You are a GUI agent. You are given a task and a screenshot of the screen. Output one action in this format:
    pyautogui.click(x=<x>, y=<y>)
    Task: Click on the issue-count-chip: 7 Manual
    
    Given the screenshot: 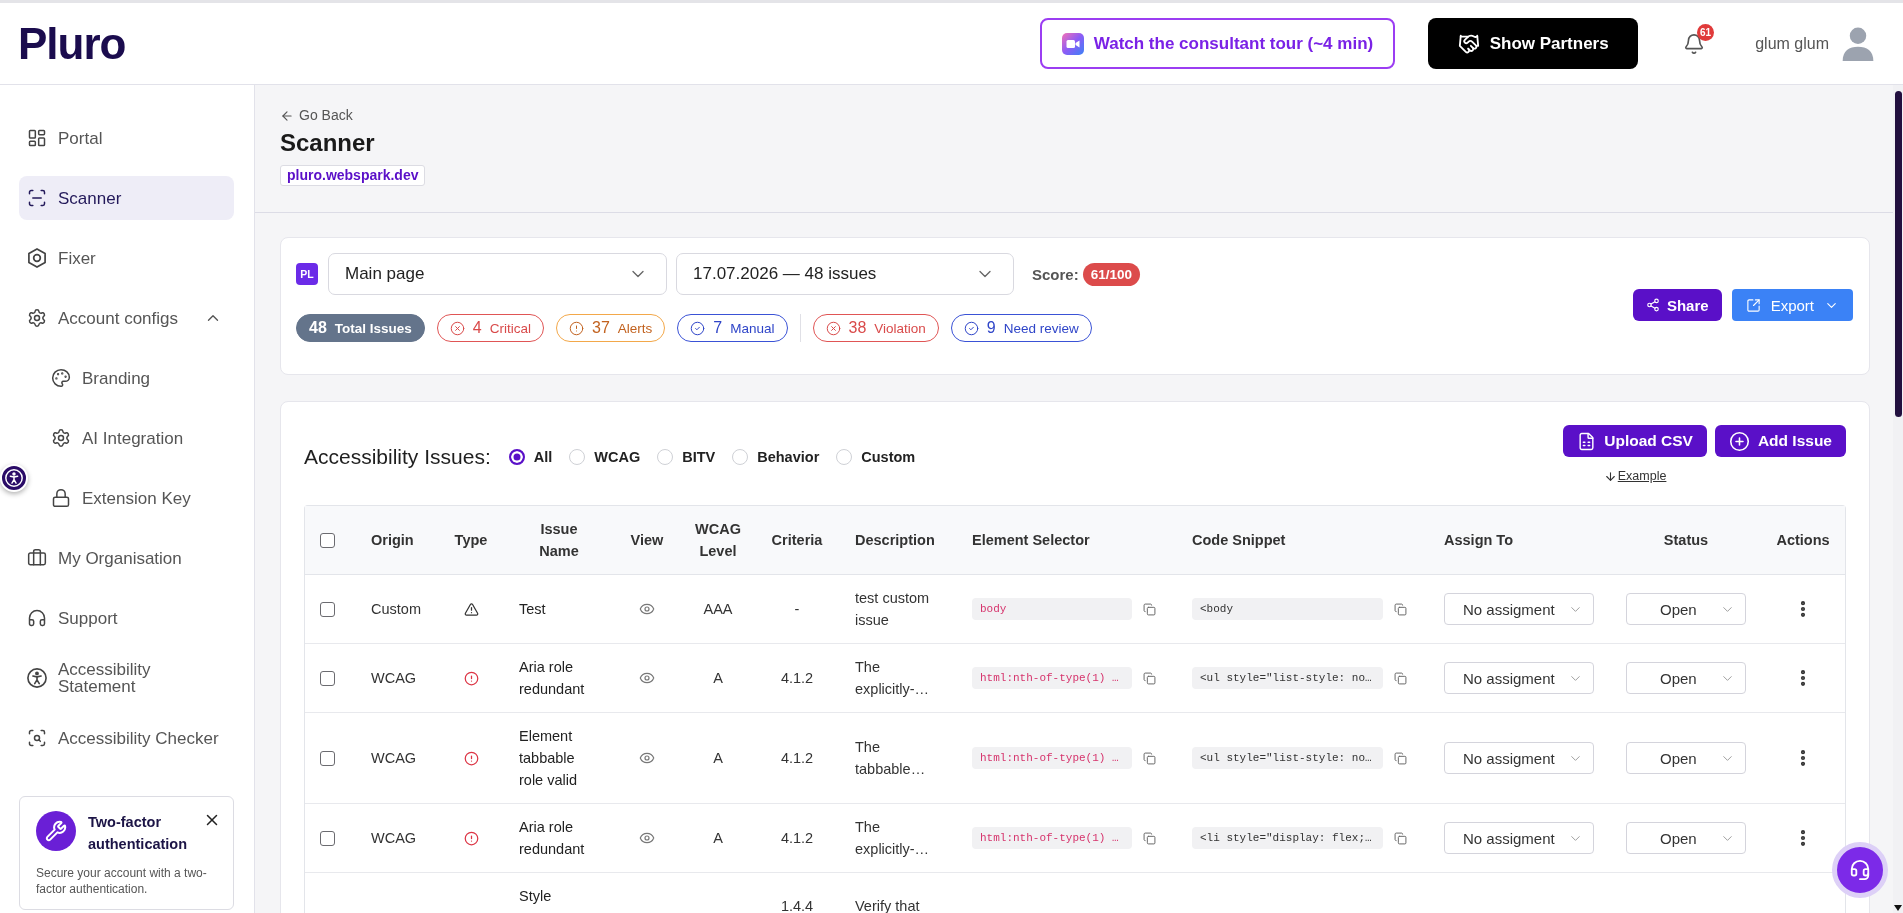 What is the action you would take?
    pyautogui.click(x=732, y=328)
    